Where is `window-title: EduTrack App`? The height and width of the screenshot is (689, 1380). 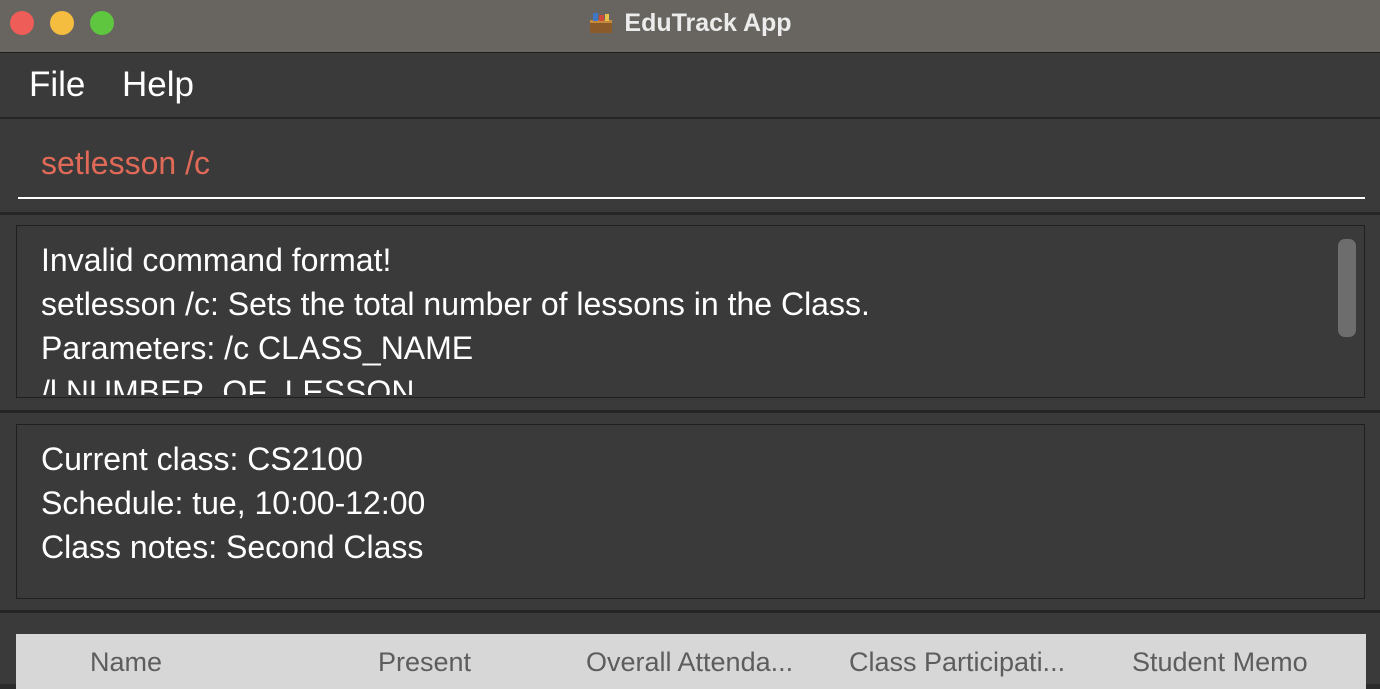
window-title: EduTrack App is located at coordinates (708, 22).